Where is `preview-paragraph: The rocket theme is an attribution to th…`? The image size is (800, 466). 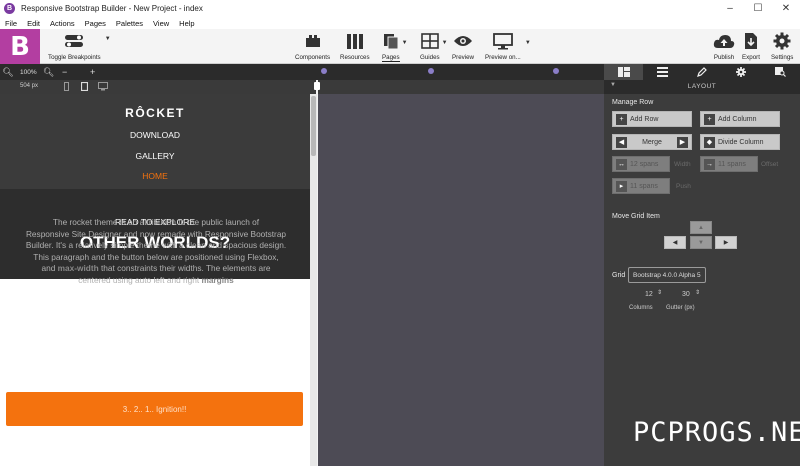
preview-paragraph: The rocket theme is an attribution to th… is located at coordinates (156, 251).